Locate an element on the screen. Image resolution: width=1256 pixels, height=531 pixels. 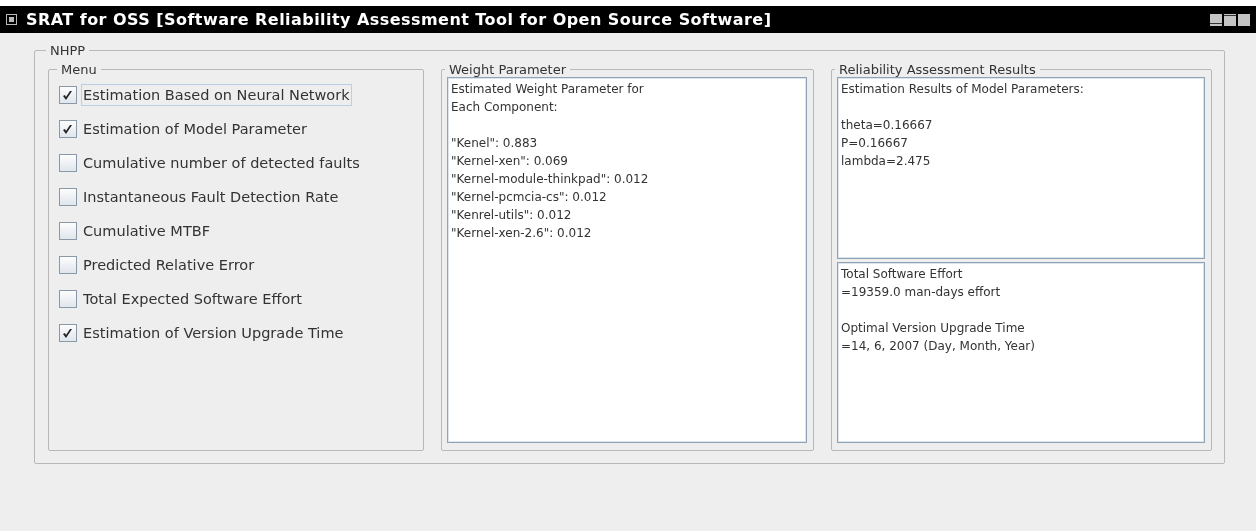
text-line: "Kernel-xen": 0.069 is located at coordinates (510, 161).